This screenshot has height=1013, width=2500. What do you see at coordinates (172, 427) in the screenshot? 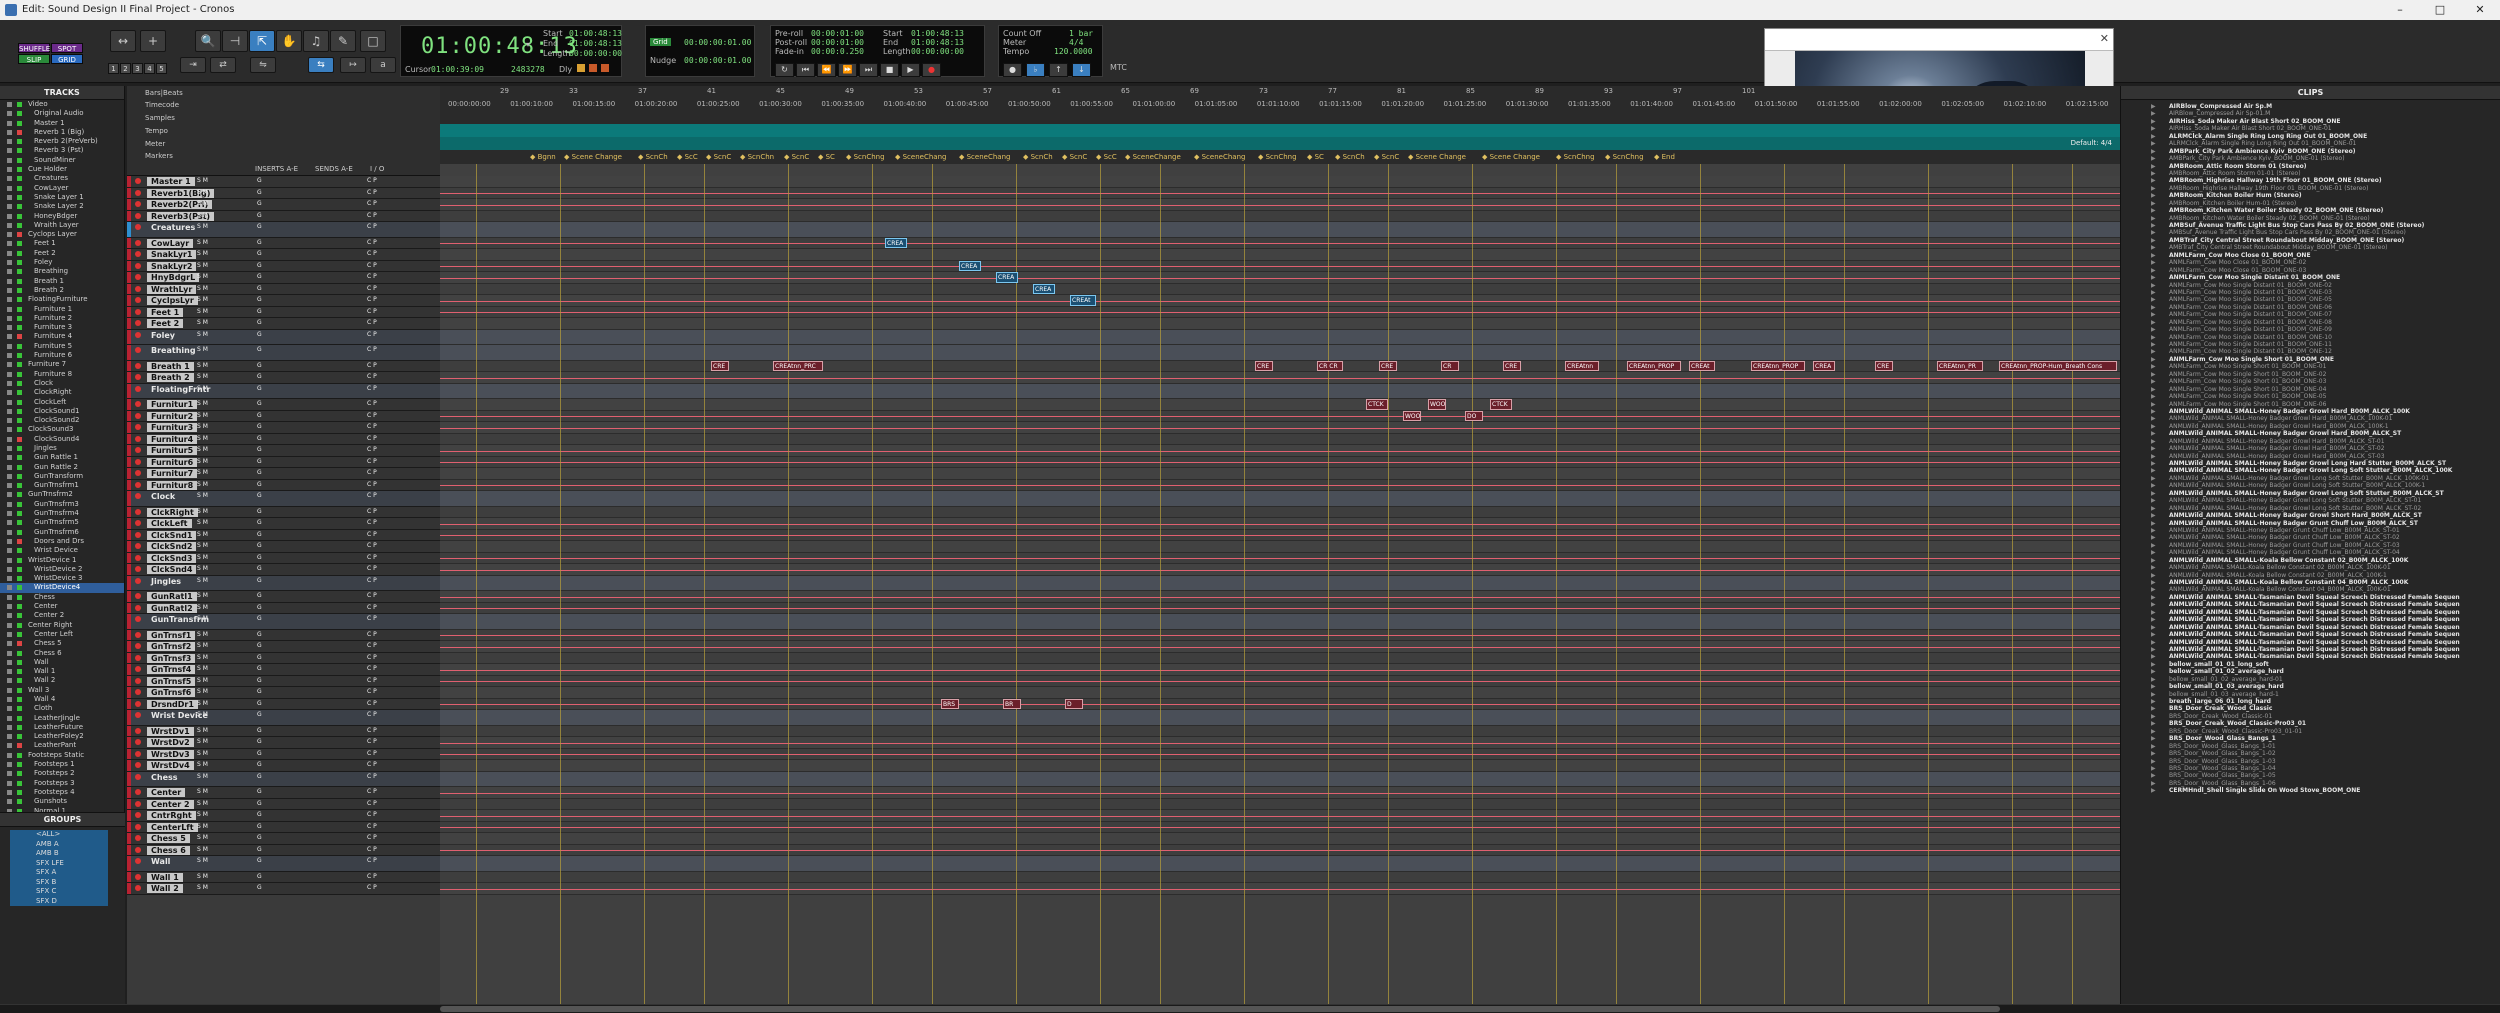
I see `track-name: Furnitur3` at bounding box center [172, 427].